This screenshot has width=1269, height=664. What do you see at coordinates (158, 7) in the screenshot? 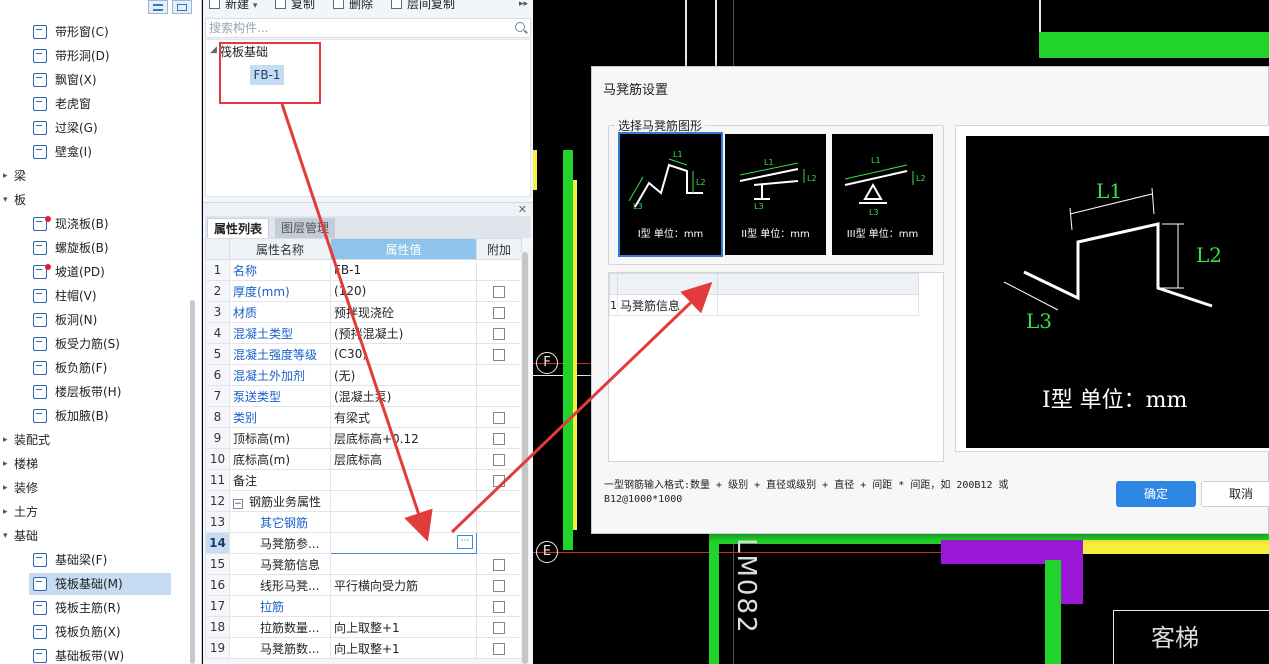
I see `list-view-button` at bounding box center [158, 7].